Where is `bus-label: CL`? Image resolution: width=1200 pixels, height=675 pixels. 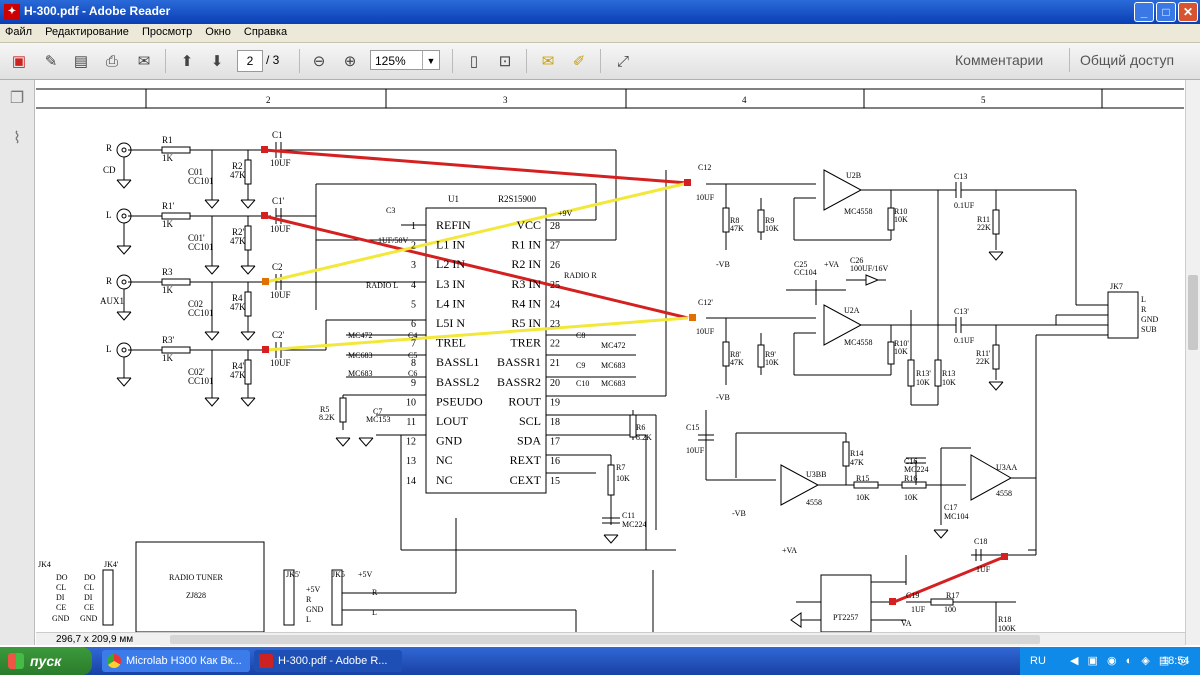 bus-label: CL is located at coordinates (61, 587).